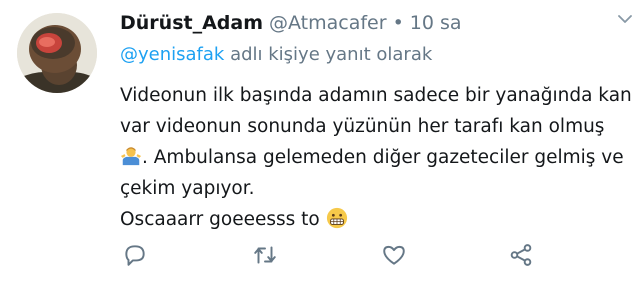 This screenshot has width=640, height=287. Describe the element at coordinates (328, 54) in the screenshot. I see `reply-context-text: adlı kişiye yanıt olarak` at that location.